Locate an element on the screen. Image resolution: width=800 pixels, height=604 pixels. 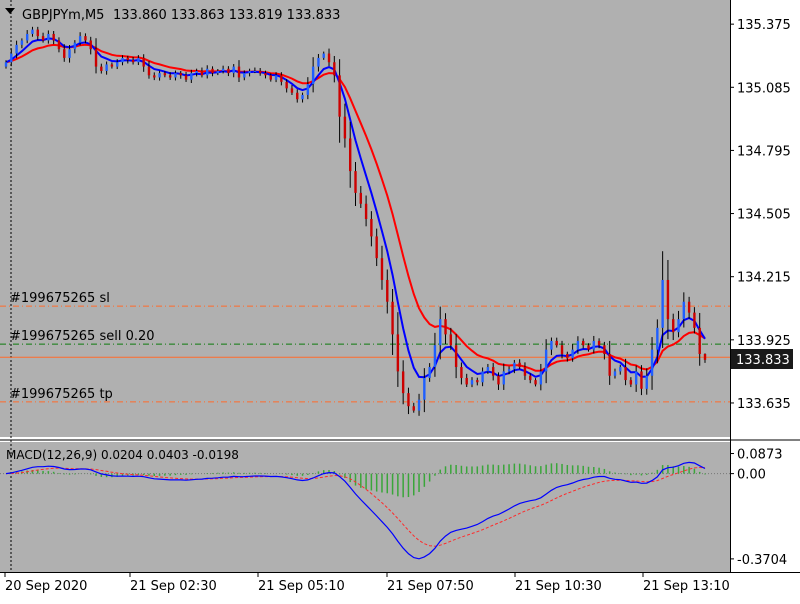
order-line-label: #199675265 tp is located at coordinates (61, 394).